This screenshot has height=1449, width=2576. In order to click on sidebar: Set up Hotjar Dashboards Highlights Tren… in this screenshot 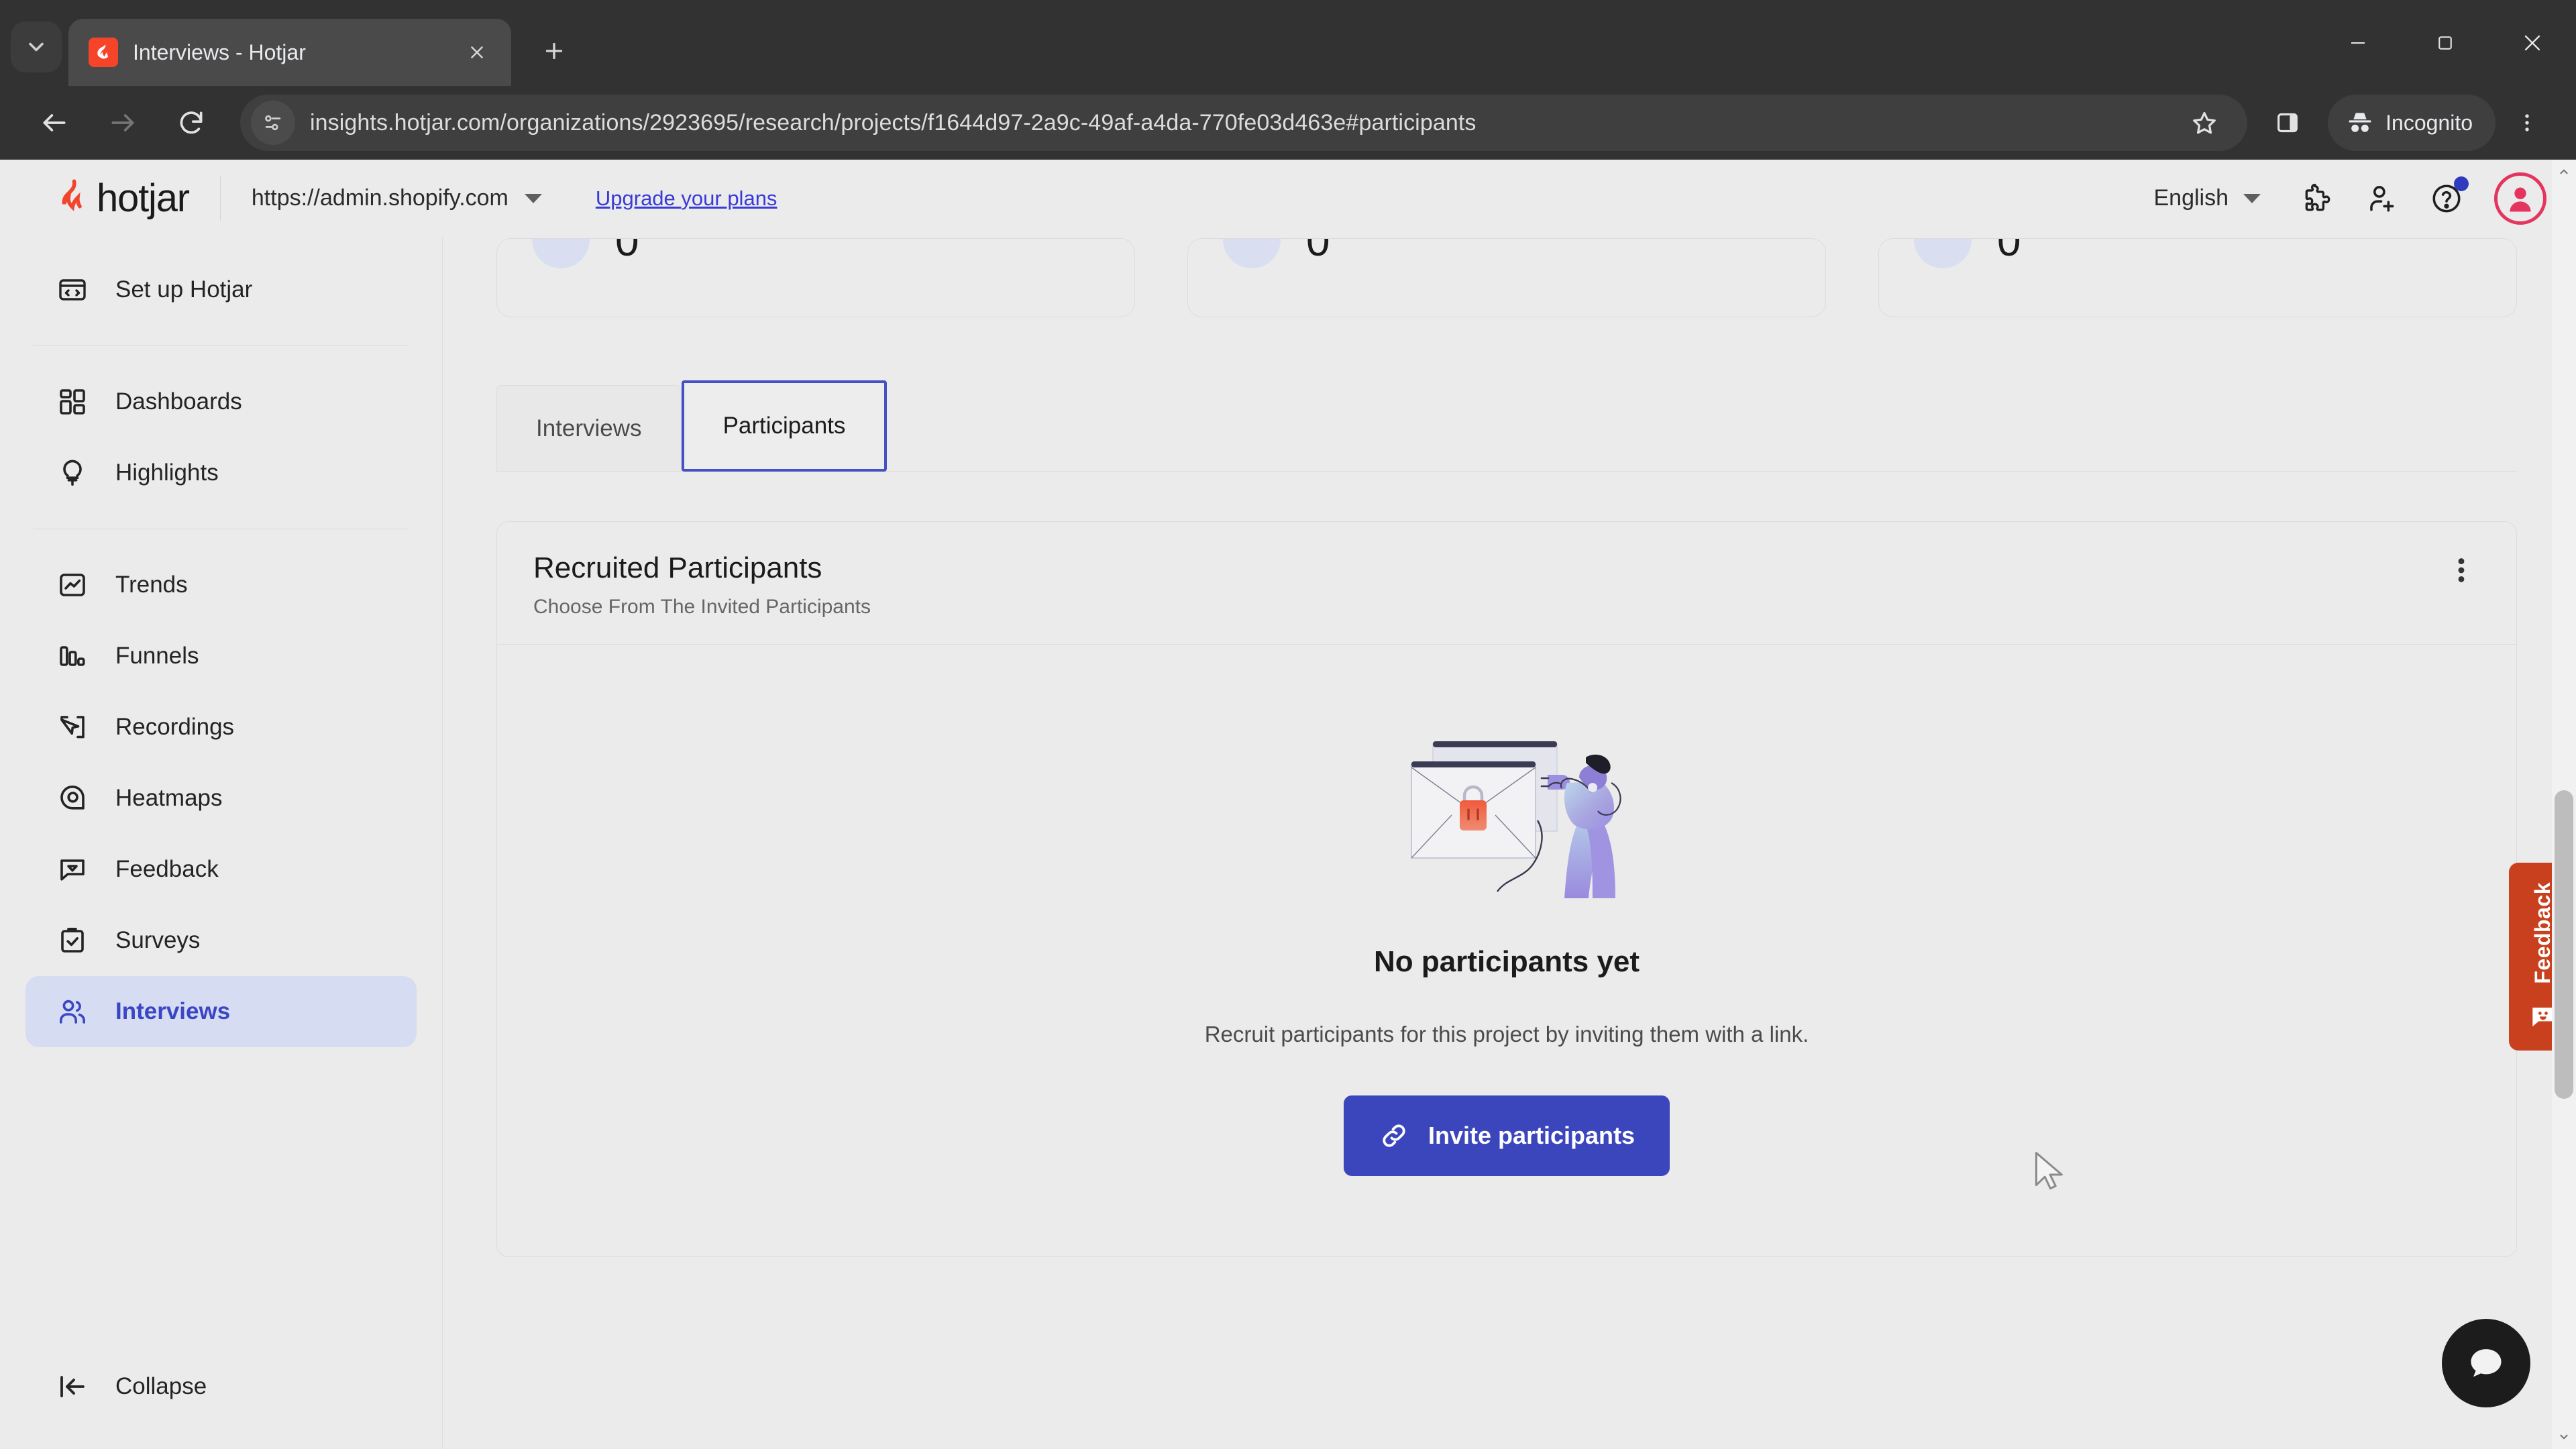, I will do `click(221, 843)`.